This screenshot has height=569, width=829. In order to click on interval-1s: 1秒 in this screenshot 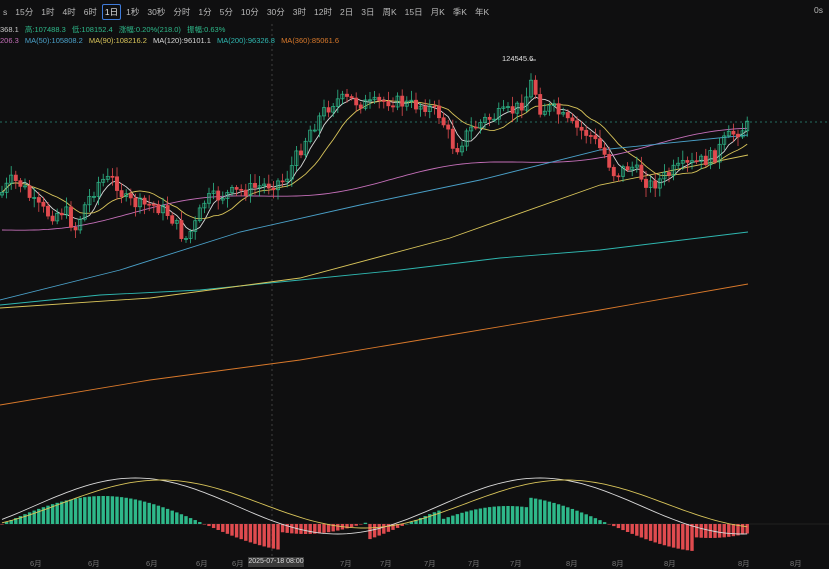, I will do `click(132, 12)`.